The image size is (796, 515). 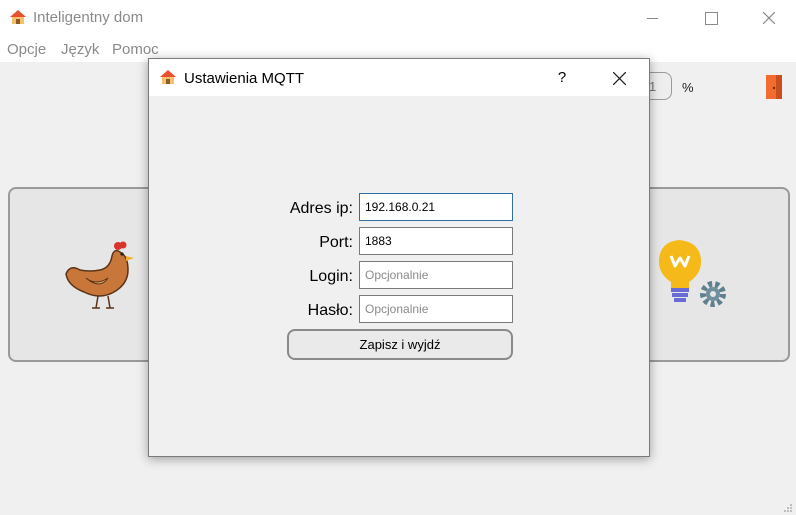 I want to click on menu-item-pomoc: Pomoc, so click(x=135, y=49).